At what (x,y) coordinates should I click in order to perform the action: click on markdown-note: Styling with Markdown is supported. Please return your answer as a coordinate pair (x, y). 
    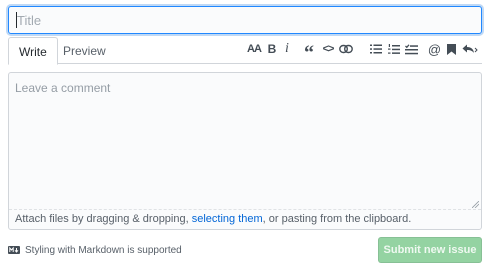
    Looking at the image, I should click on (95, 250).